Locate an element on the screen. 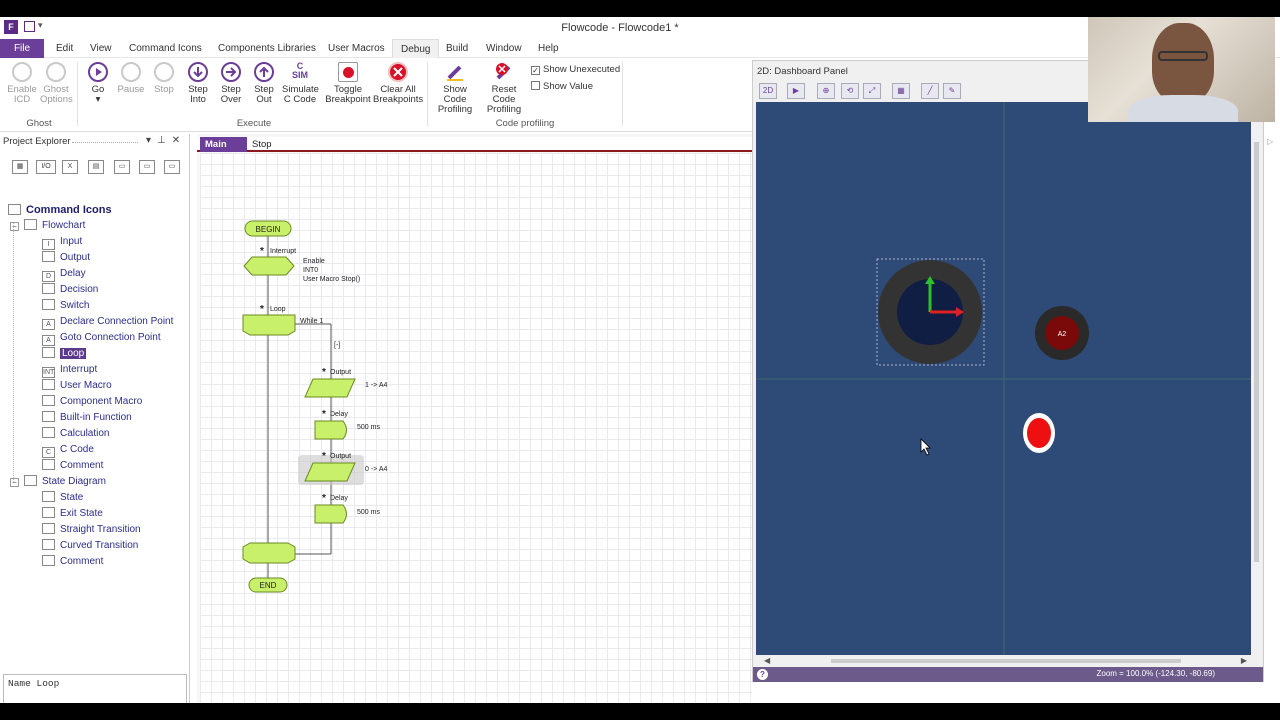  show-value-checkbox: Show Value is located at coordinates (562, 86).